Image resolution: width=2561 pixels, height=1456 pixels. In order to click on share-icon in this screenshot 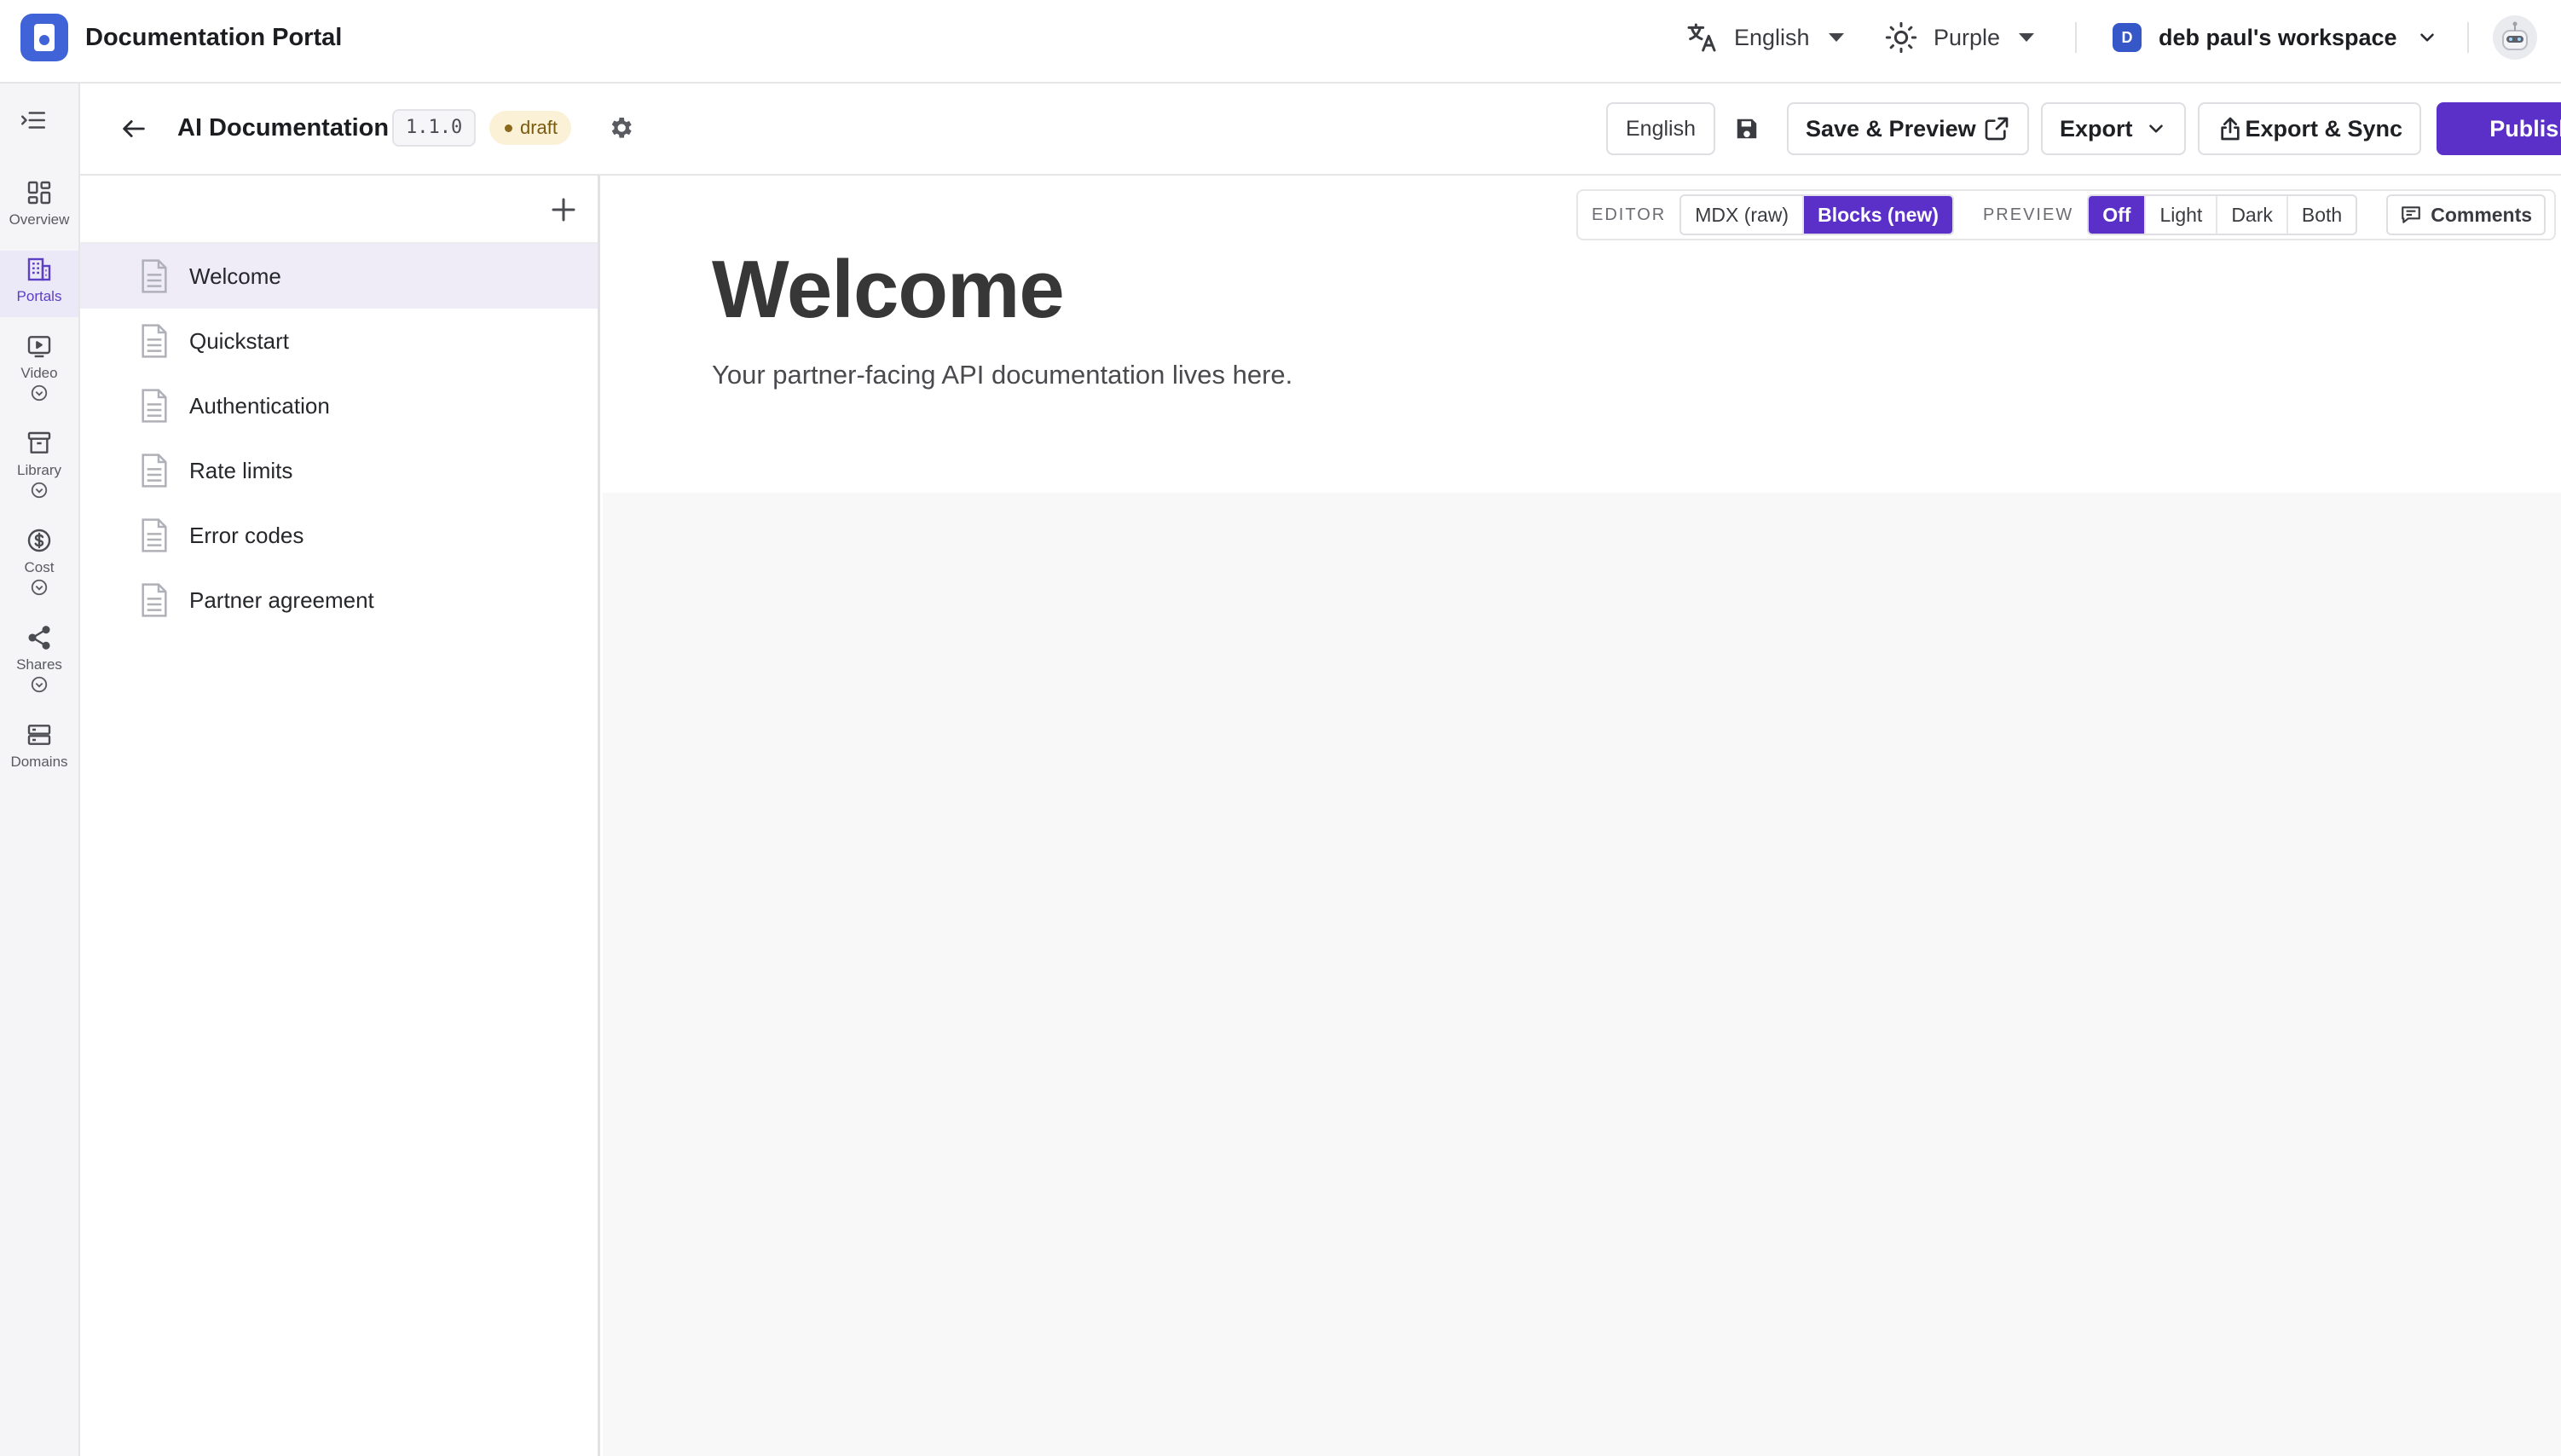, I will do `click(39, 638)`.